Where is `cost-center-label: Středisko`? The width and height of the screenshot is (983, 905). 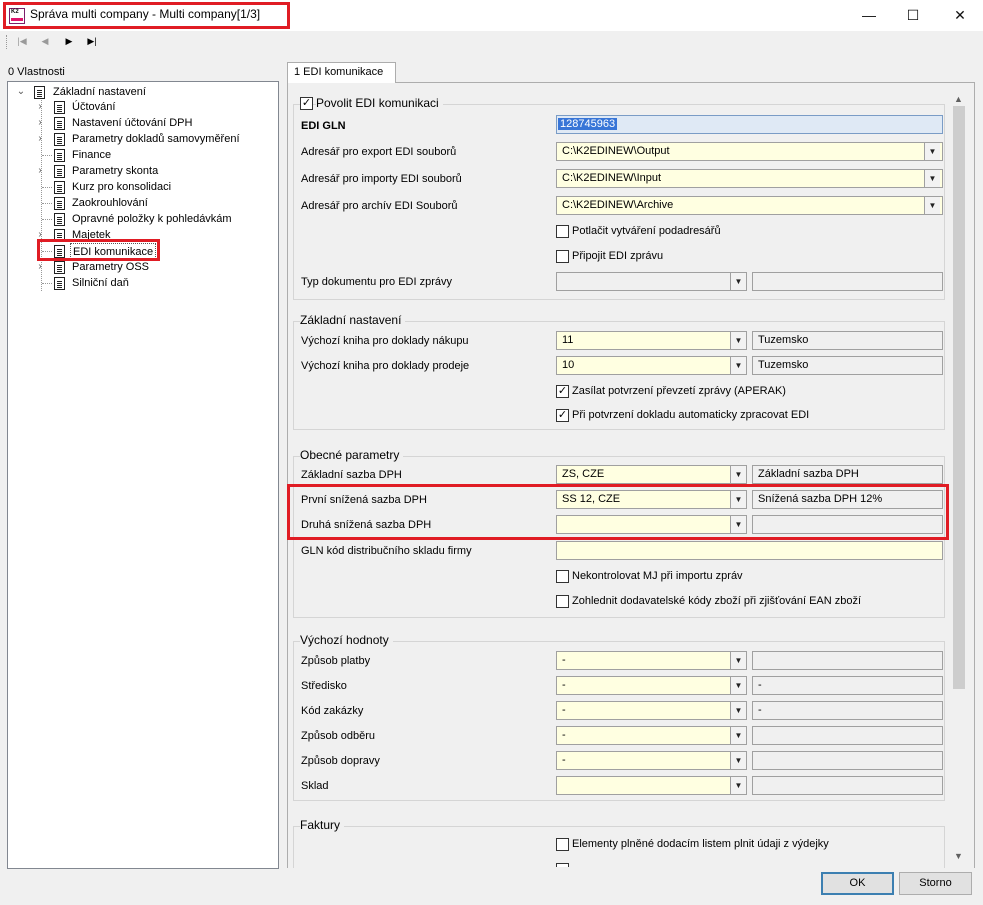
cost-center-label: Středisko is located at coordinates (324, 686).